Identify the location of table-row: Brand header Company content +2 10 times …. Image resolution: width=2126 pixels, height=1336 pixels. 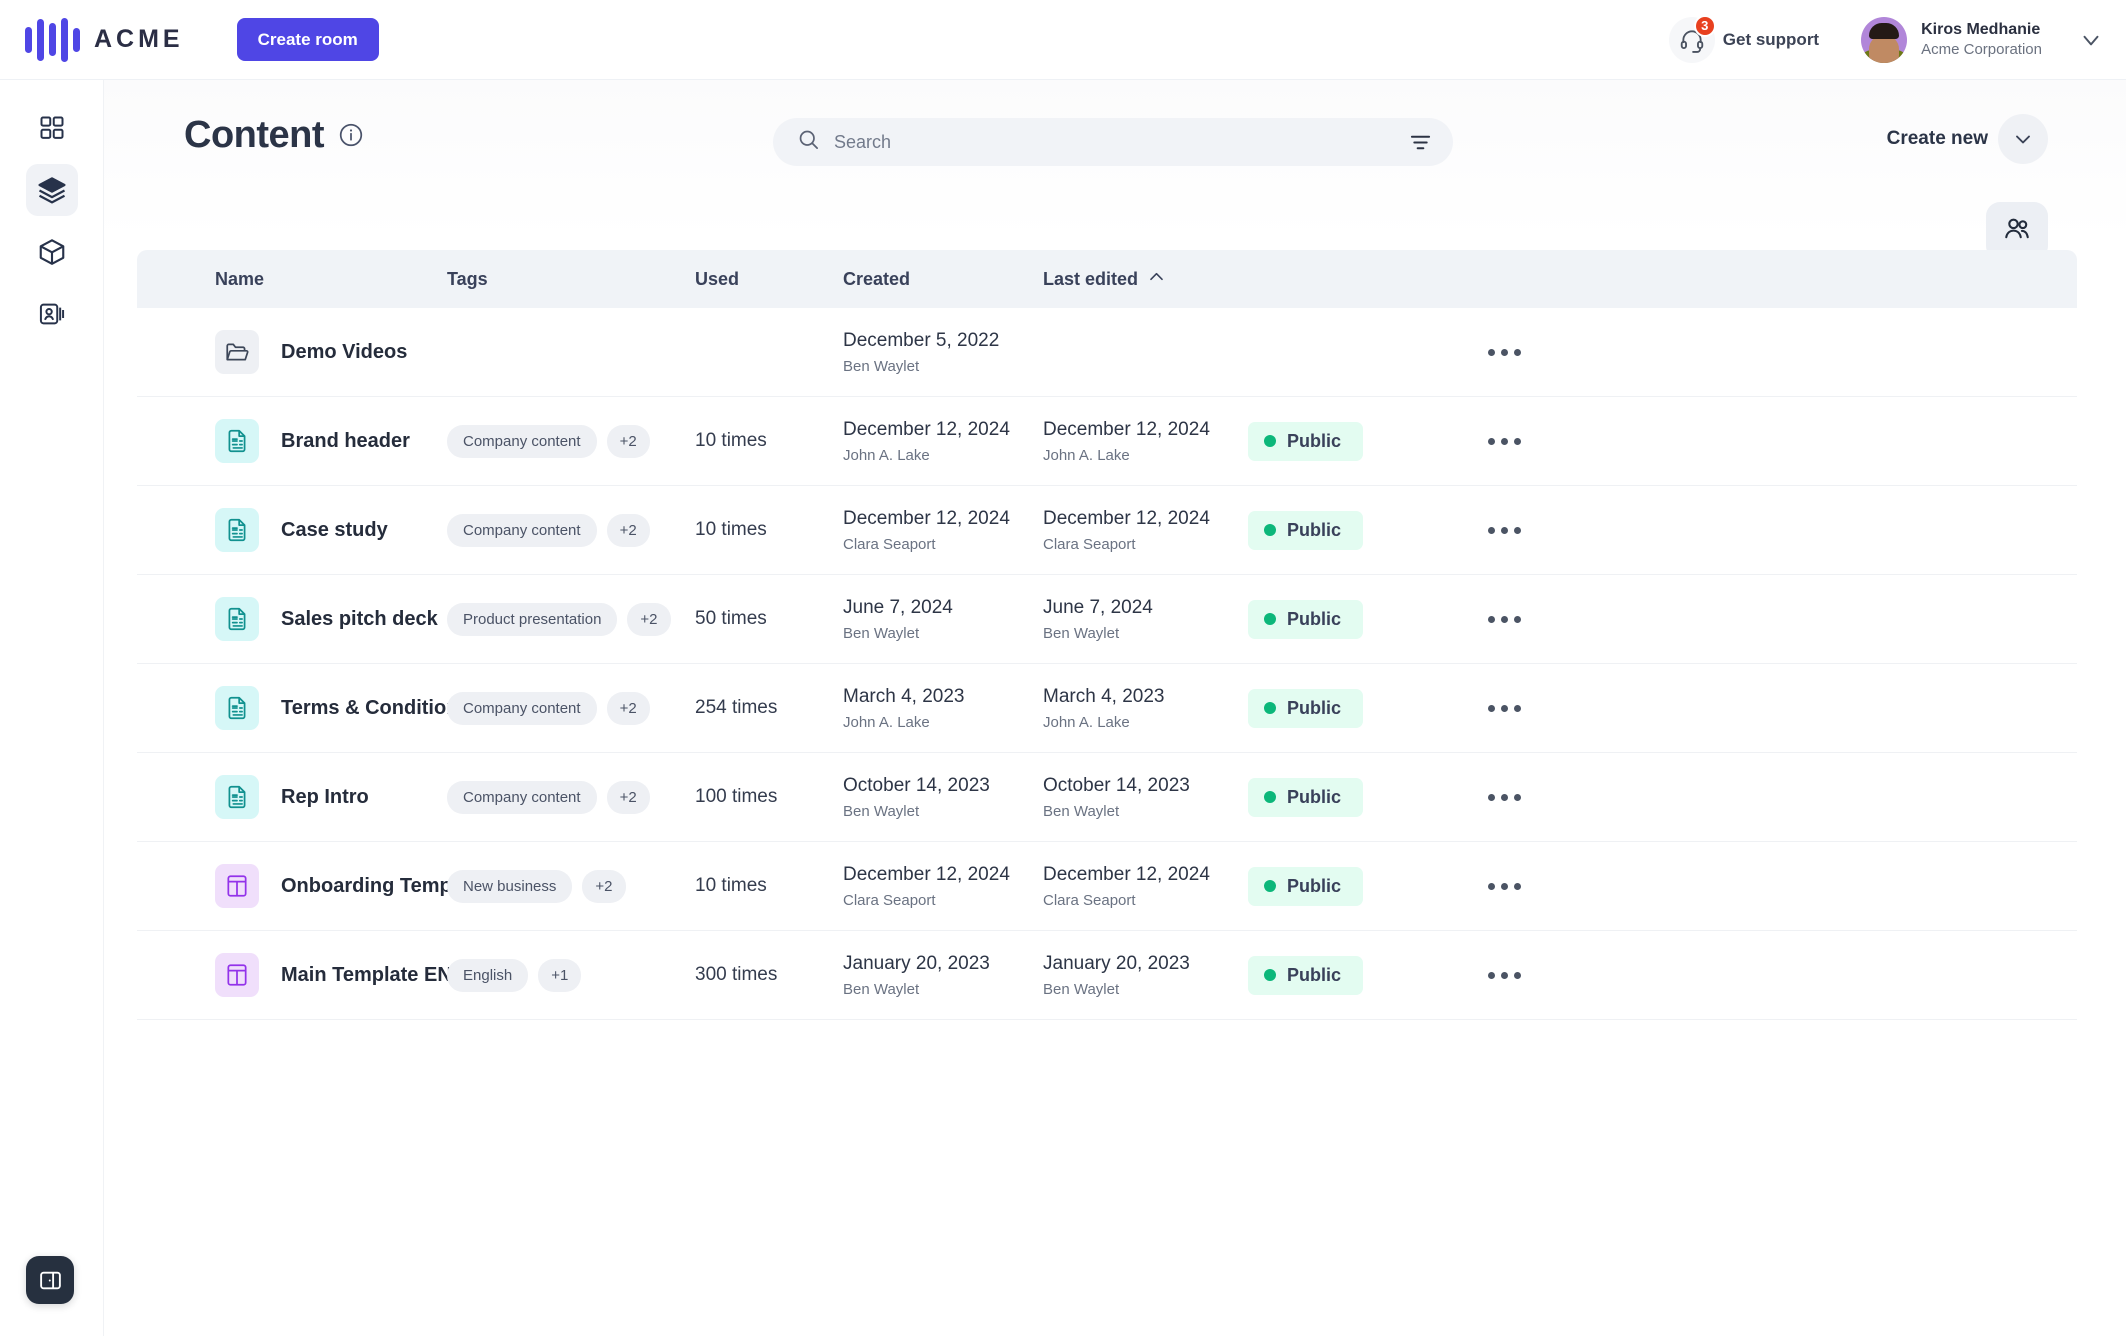
(1107, 441).